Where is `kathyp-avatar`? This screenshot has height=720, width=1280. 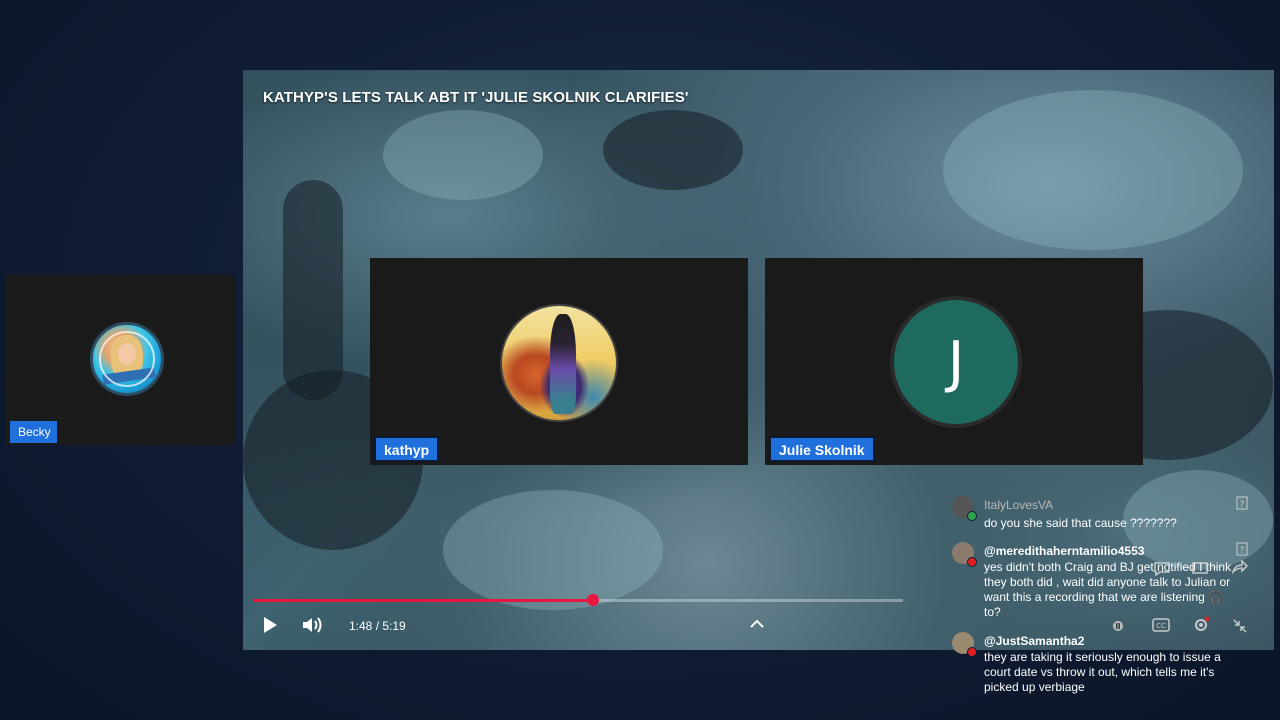 kathyp-avatar is located at coordinates (559, 363).